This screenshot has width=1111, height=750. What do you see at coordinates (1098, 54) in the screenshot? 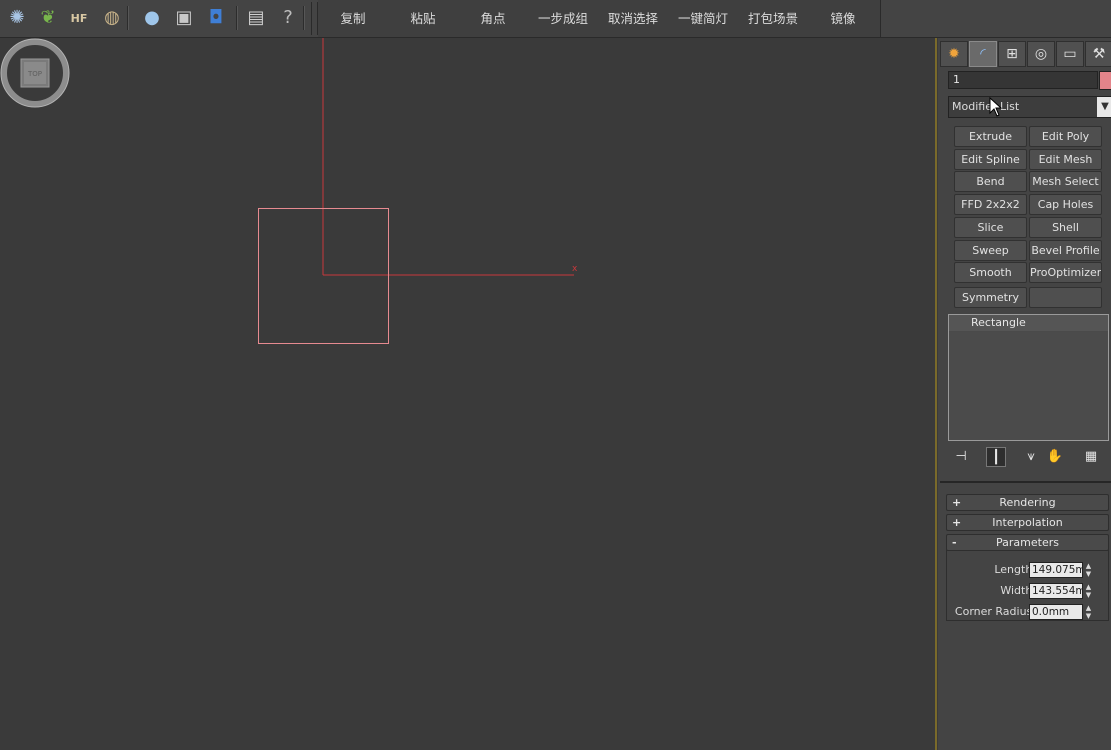
I see `utilities-tab: ⚒` at bounding box center [1098, 54].